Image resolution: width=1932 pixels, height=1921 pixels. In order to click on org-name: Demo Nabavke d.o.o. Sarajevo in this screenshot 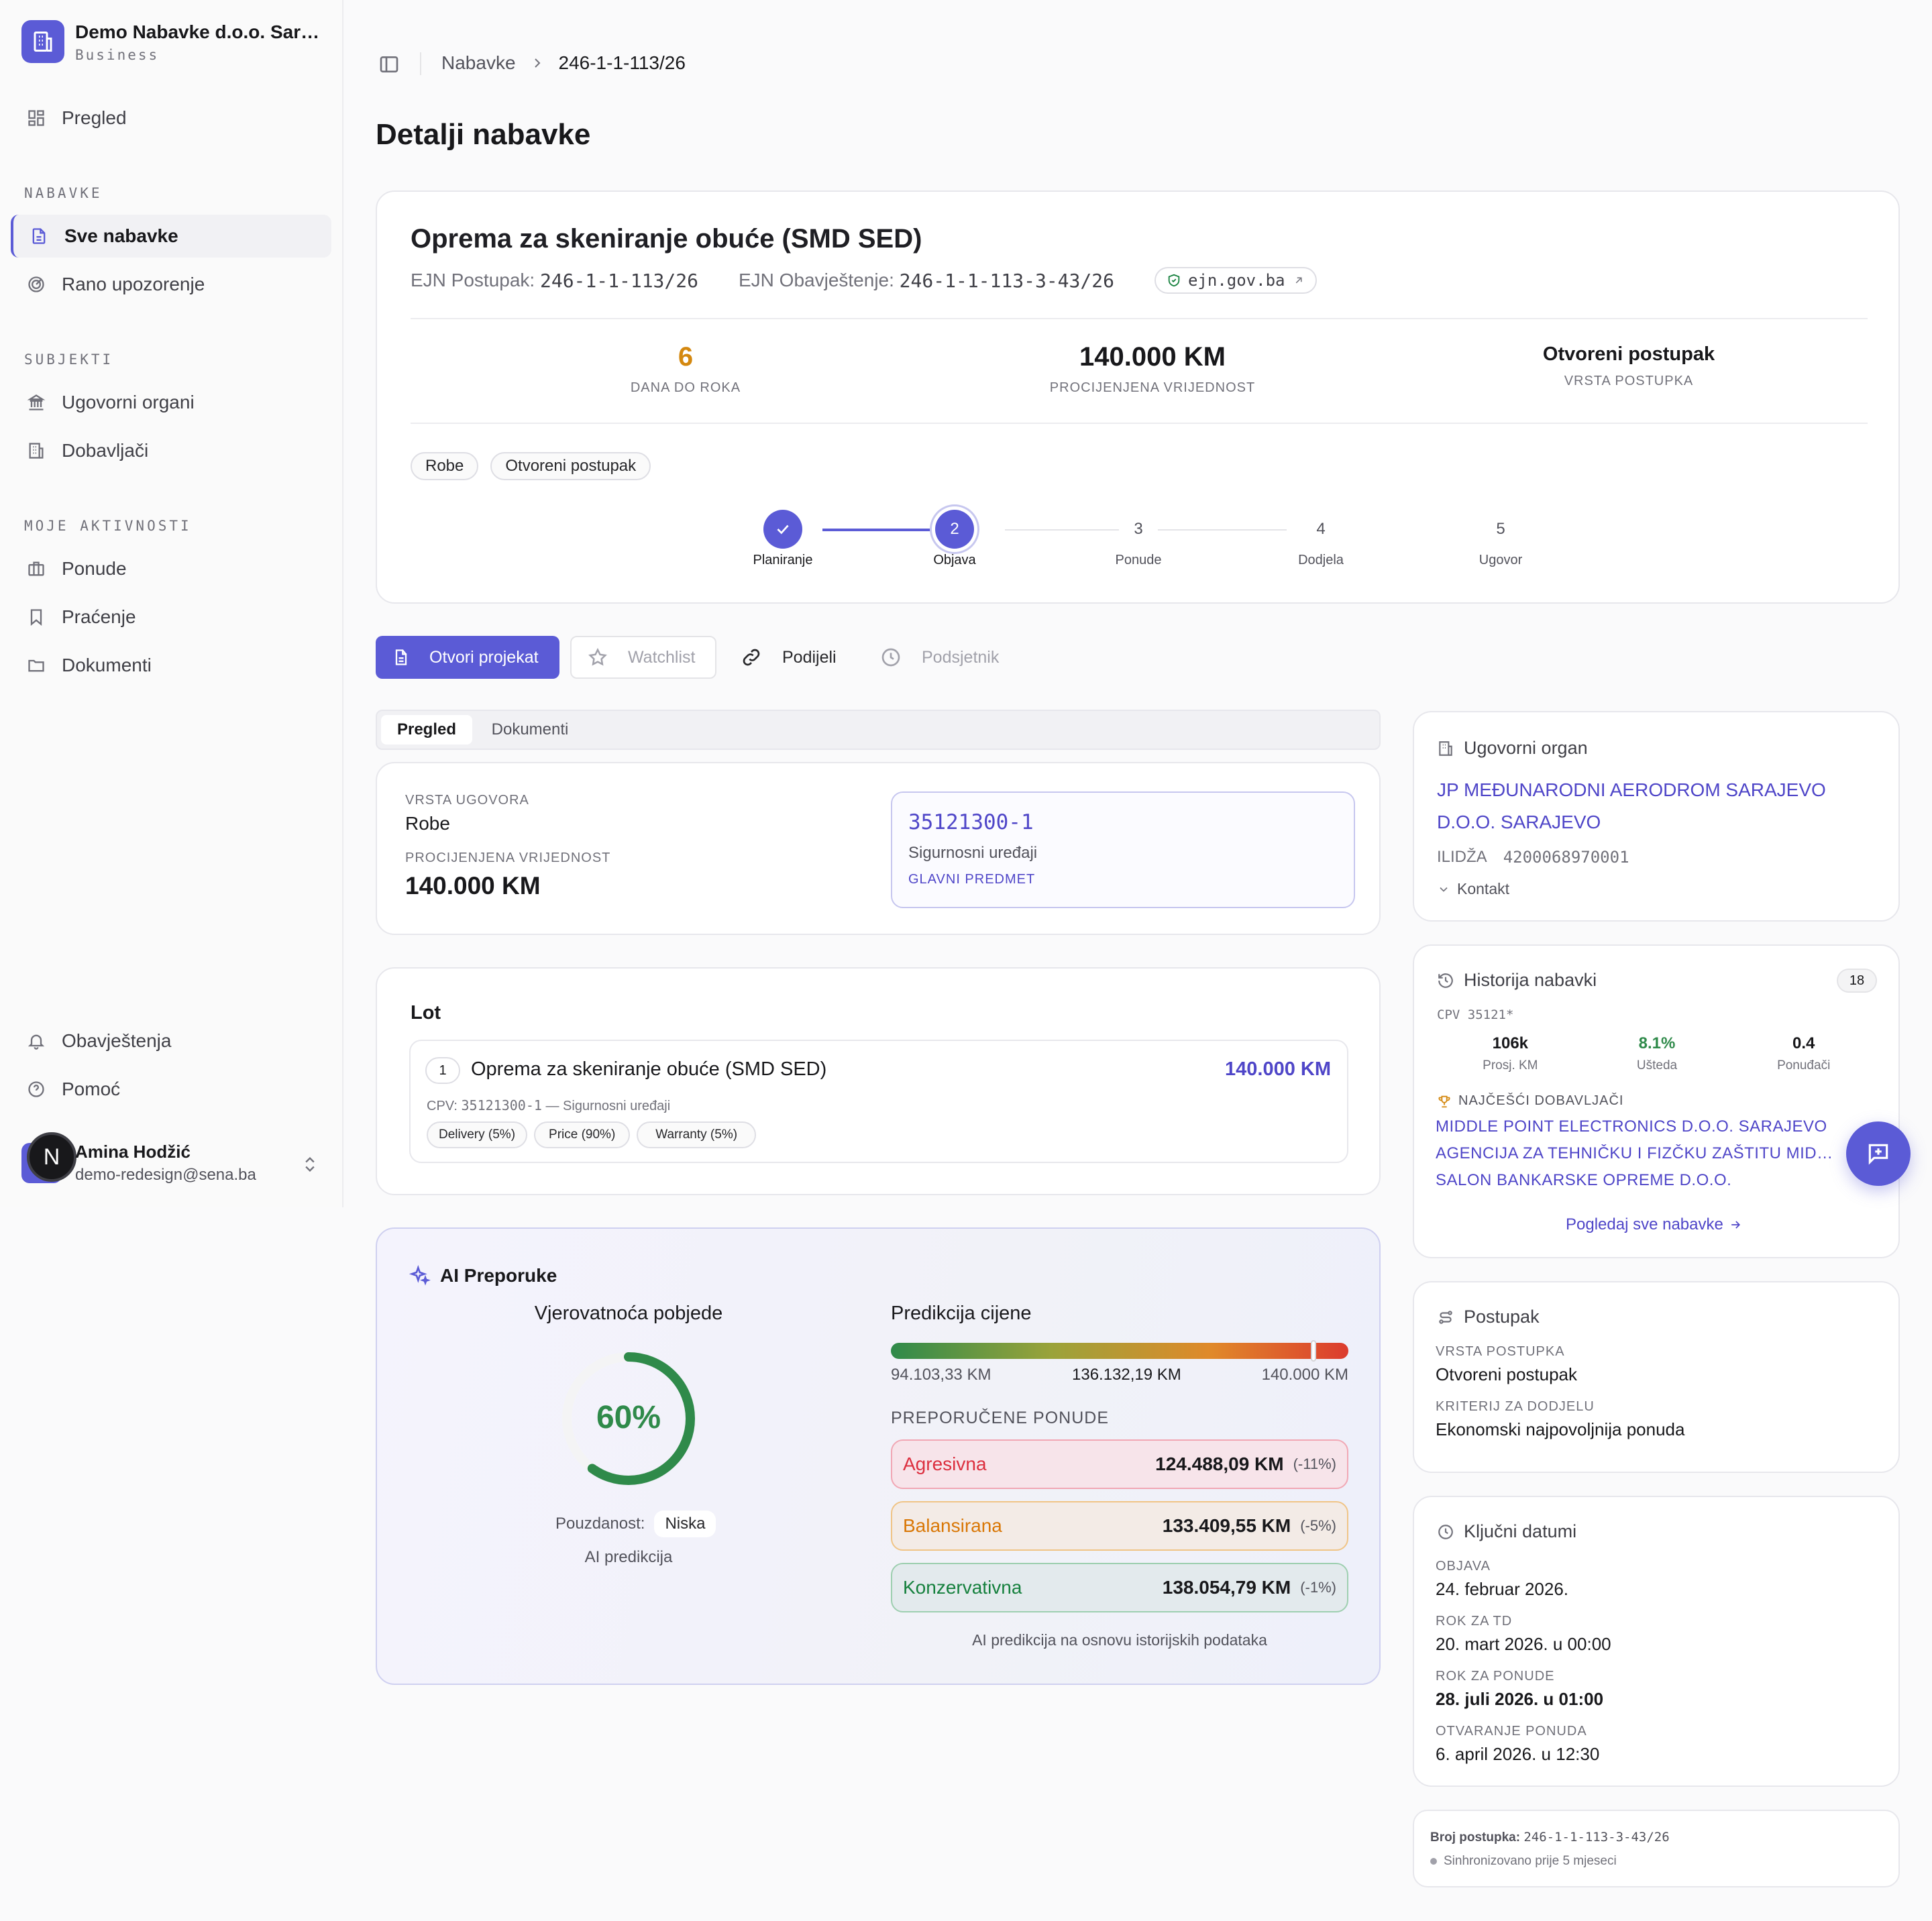, I will do `click(199, 32)`.